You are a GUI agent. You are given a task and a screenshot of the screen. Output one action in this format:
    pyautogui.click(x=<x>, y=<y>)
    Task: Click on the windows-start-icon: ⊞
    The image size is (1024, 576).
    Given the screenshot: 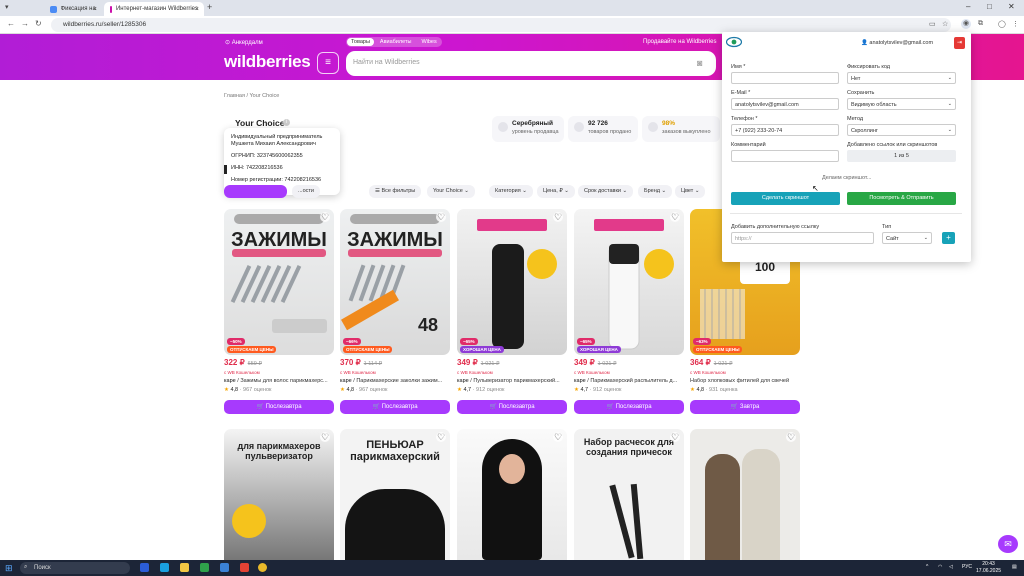 What is the action you would take?
    pyautogui.click(x=9, y=568)
    